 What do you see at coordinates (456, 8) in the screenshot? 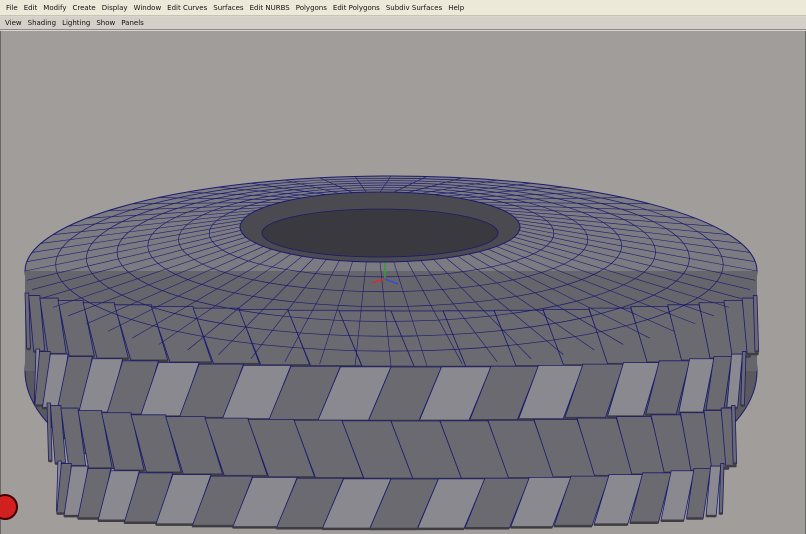
I see `menu-help: Help` at bounding box center [456, 8].